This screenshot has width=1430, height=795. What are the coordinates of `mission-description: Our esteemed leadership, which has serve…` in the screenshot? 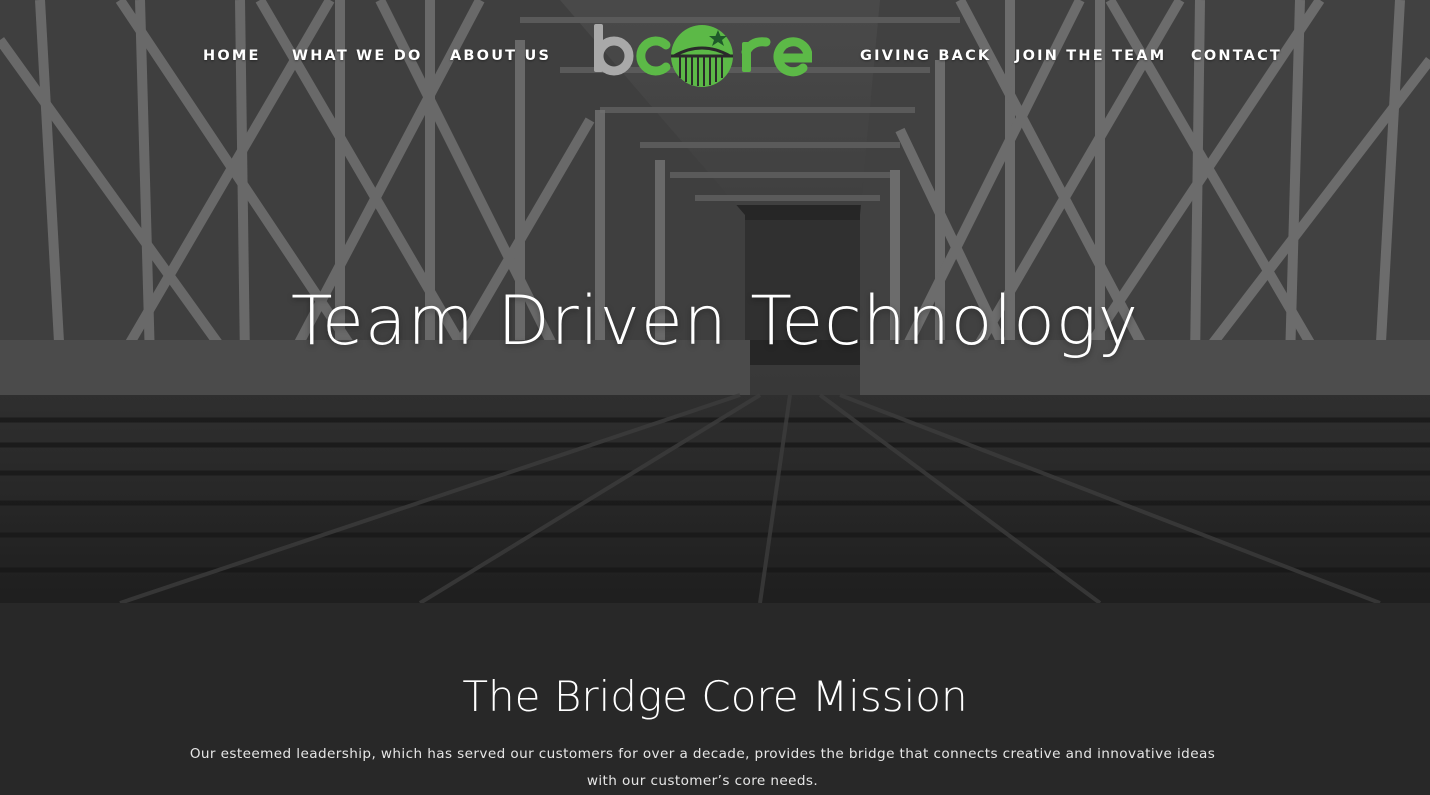 It's located at (702, 767).